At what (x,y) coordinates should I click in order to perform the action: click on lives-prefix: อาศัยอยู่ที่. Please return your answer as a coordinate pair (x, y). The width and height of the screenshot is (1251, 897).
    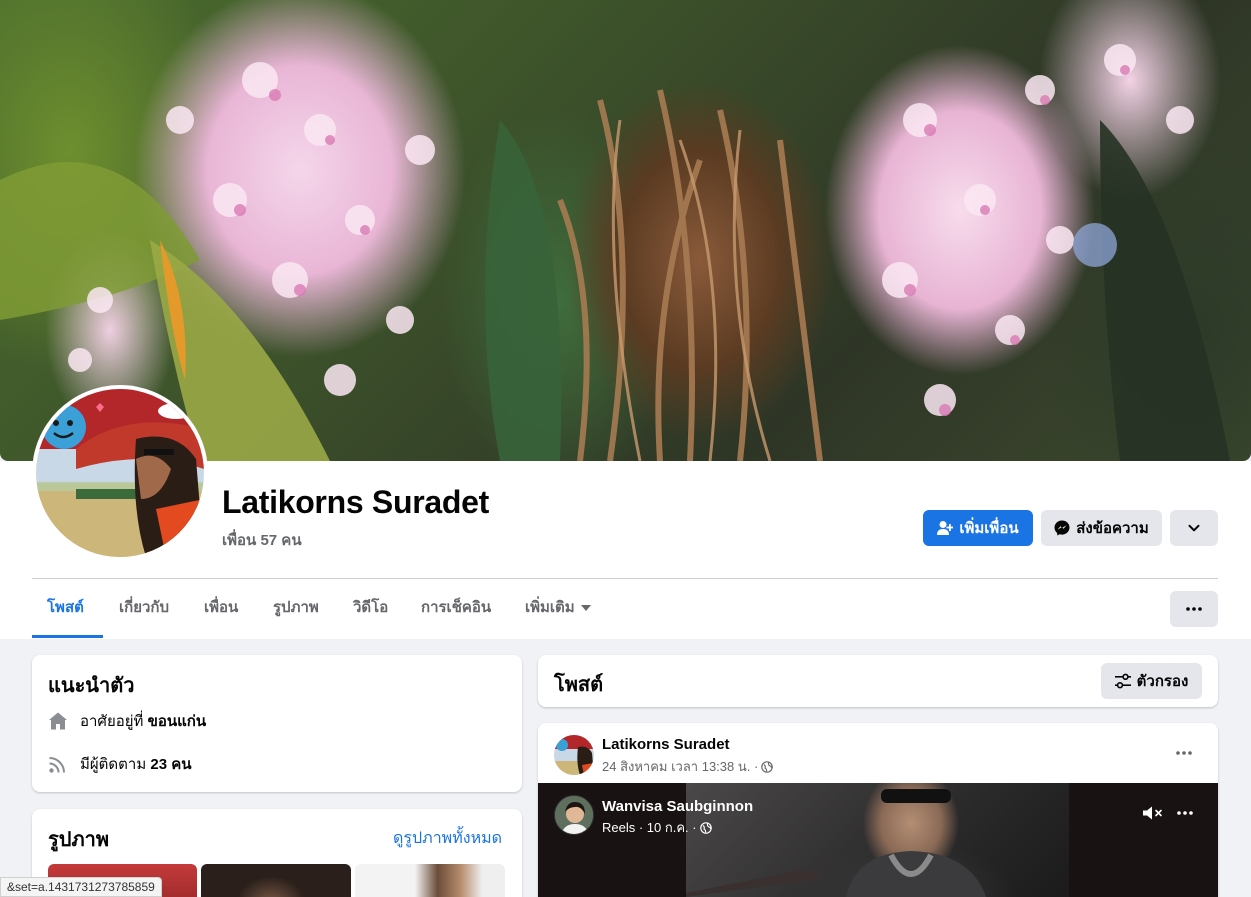
    Looking at the image, I should click on (114, 721).